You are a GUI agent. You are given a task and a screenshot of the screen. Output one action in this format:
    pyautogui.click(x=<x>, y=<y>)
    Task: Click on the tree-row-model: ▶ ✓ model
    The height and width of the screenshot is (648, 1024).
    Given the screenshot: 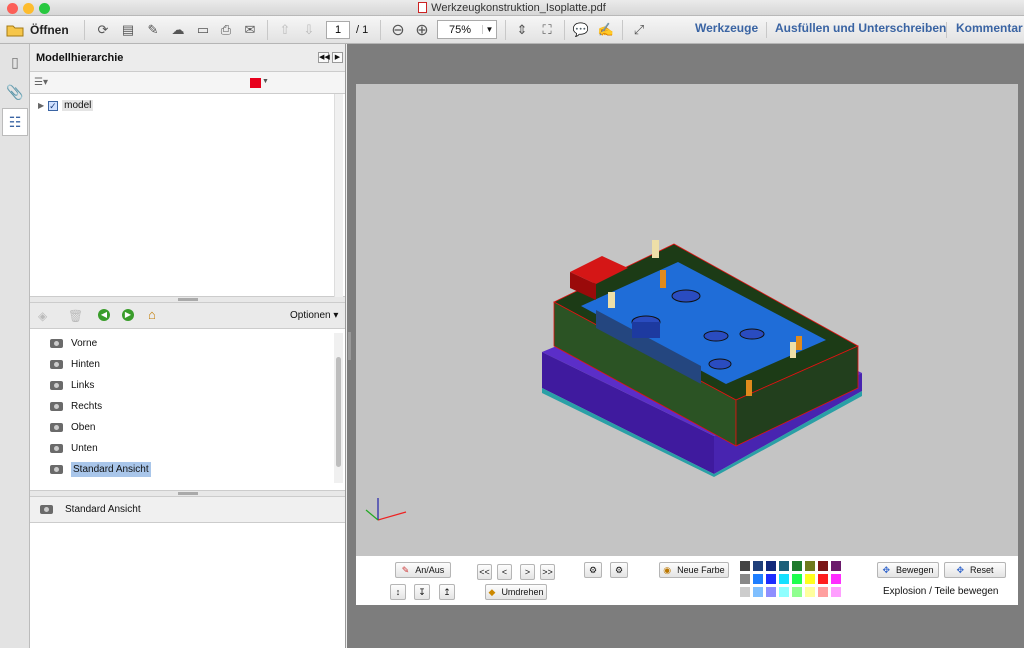 What is the action you would take?
    pyautogui.click(x=66, y=105)
    